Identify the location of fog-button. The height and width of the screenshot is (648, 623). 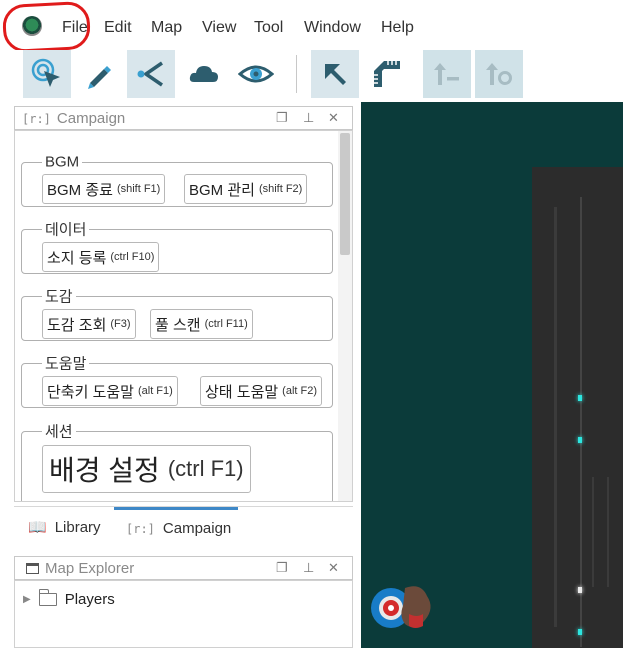
(204, 74).